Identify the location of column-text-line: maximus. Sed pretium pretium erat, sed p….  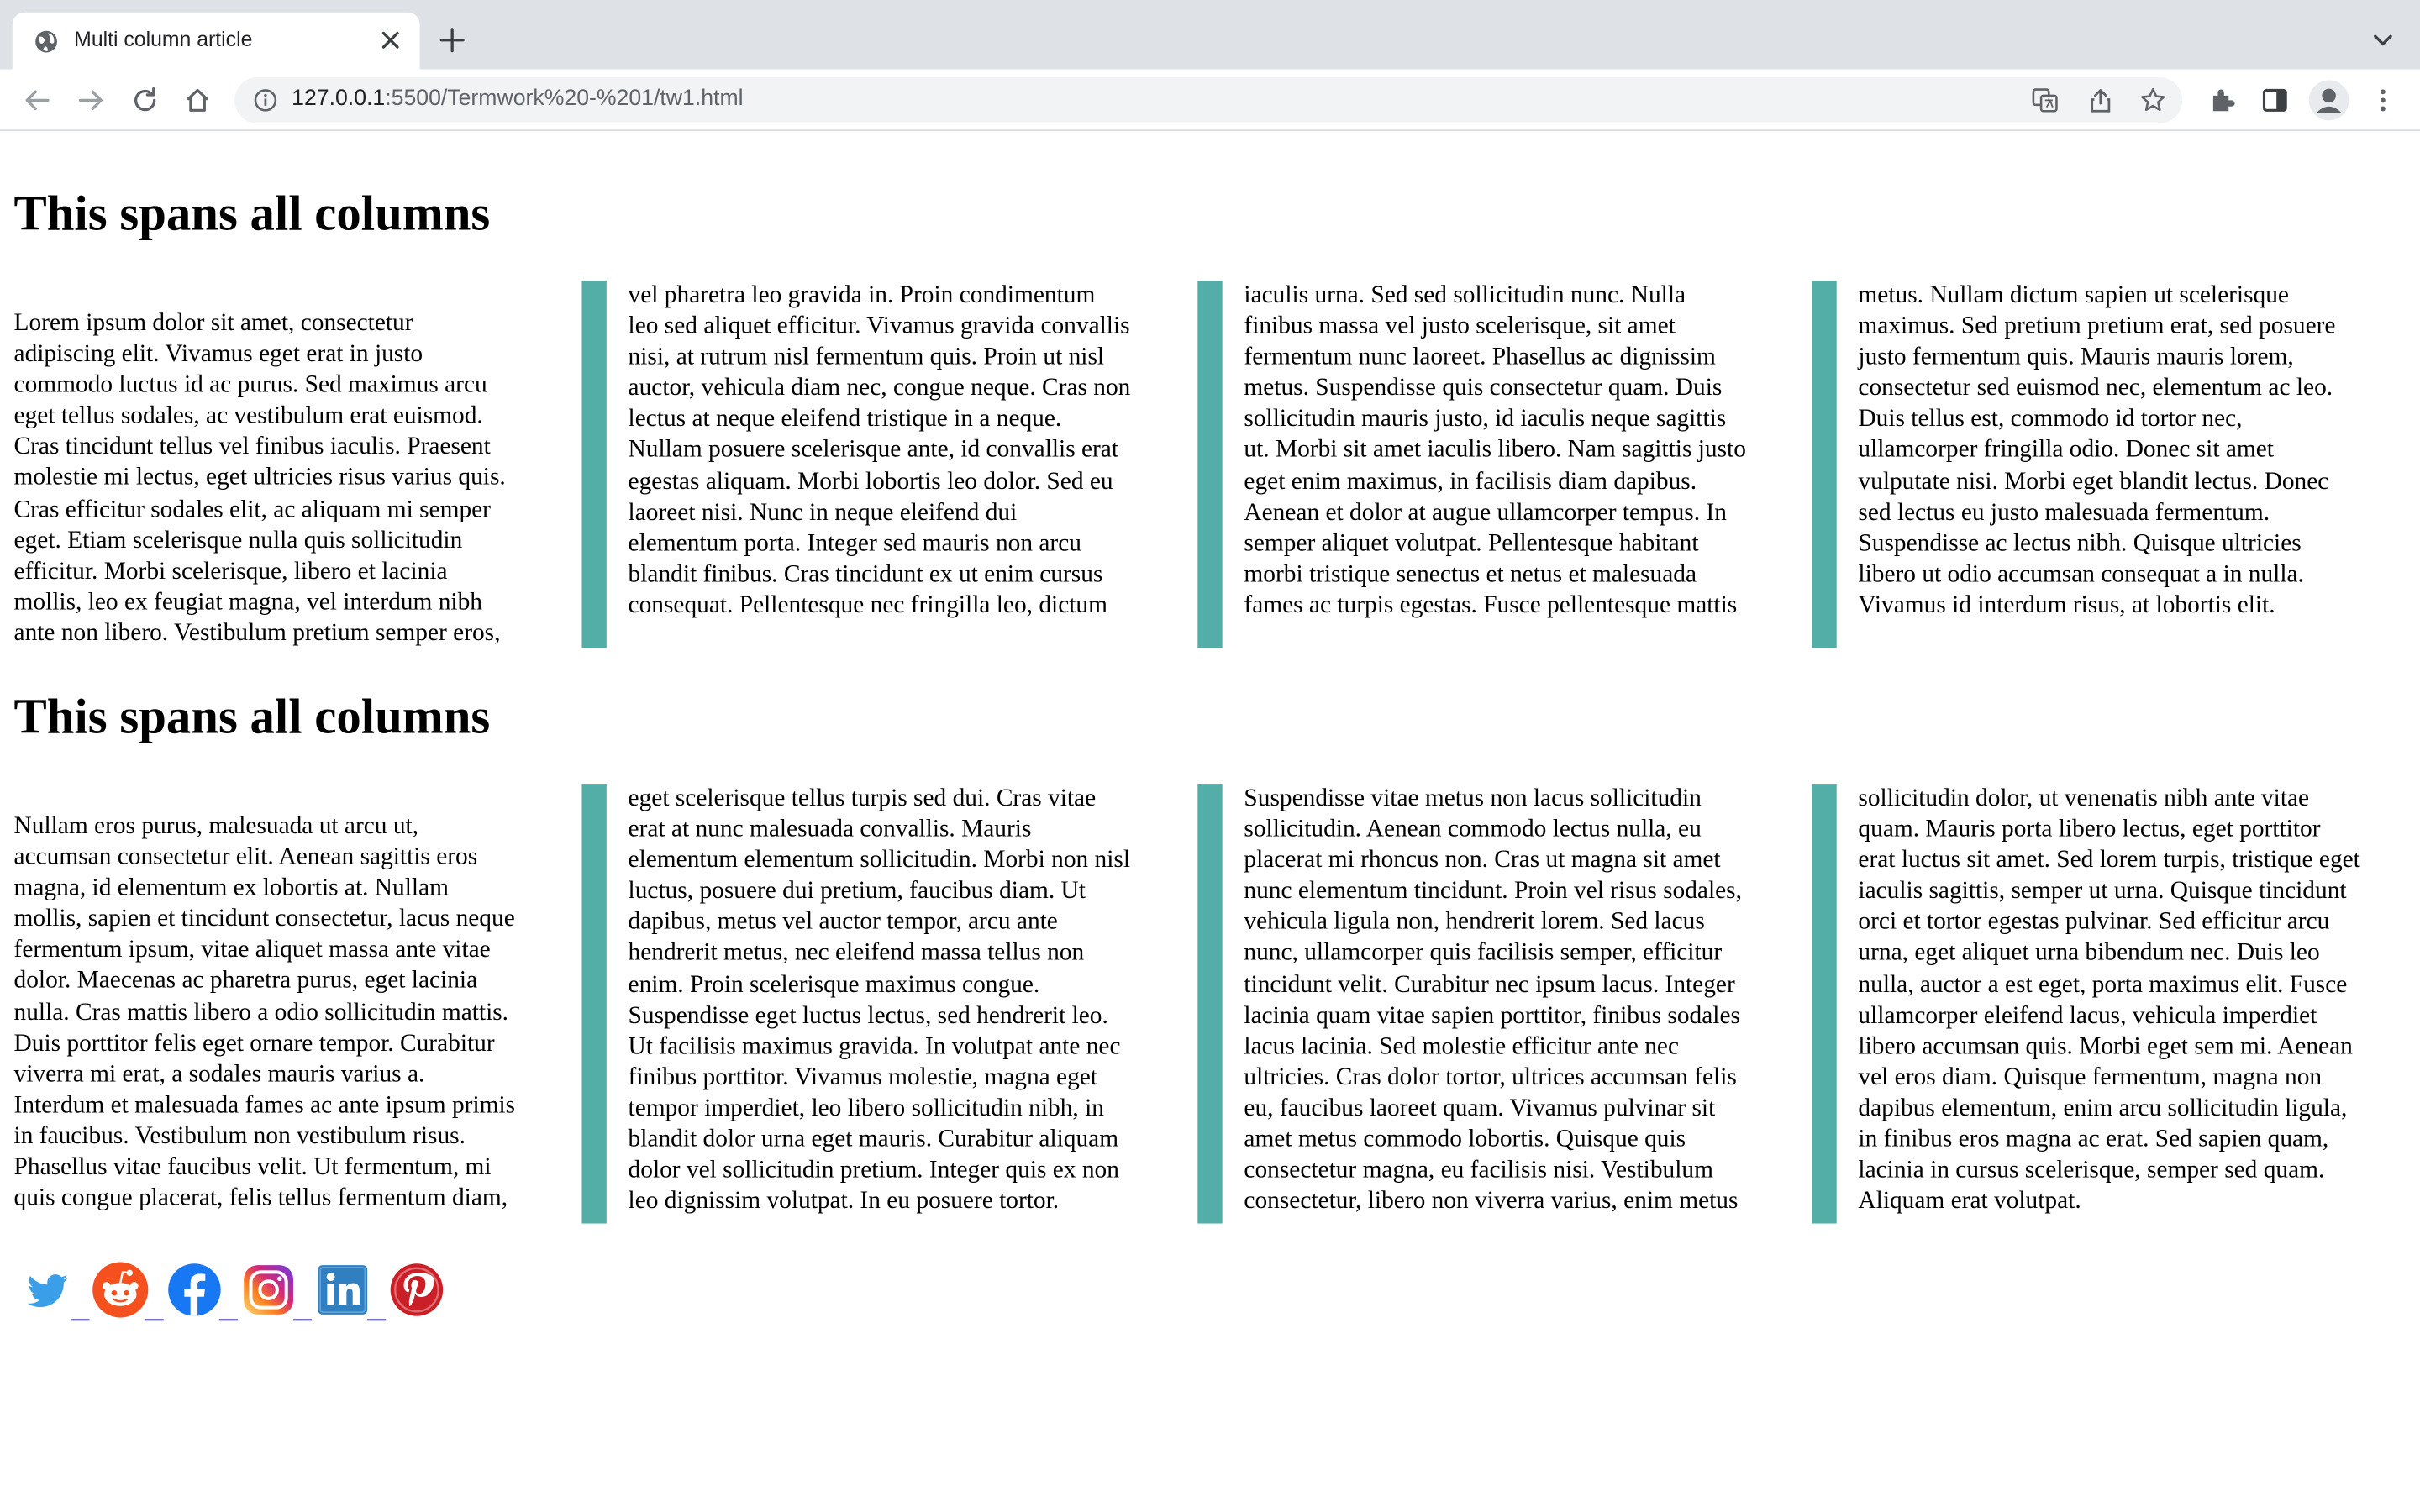
(2097, 326).